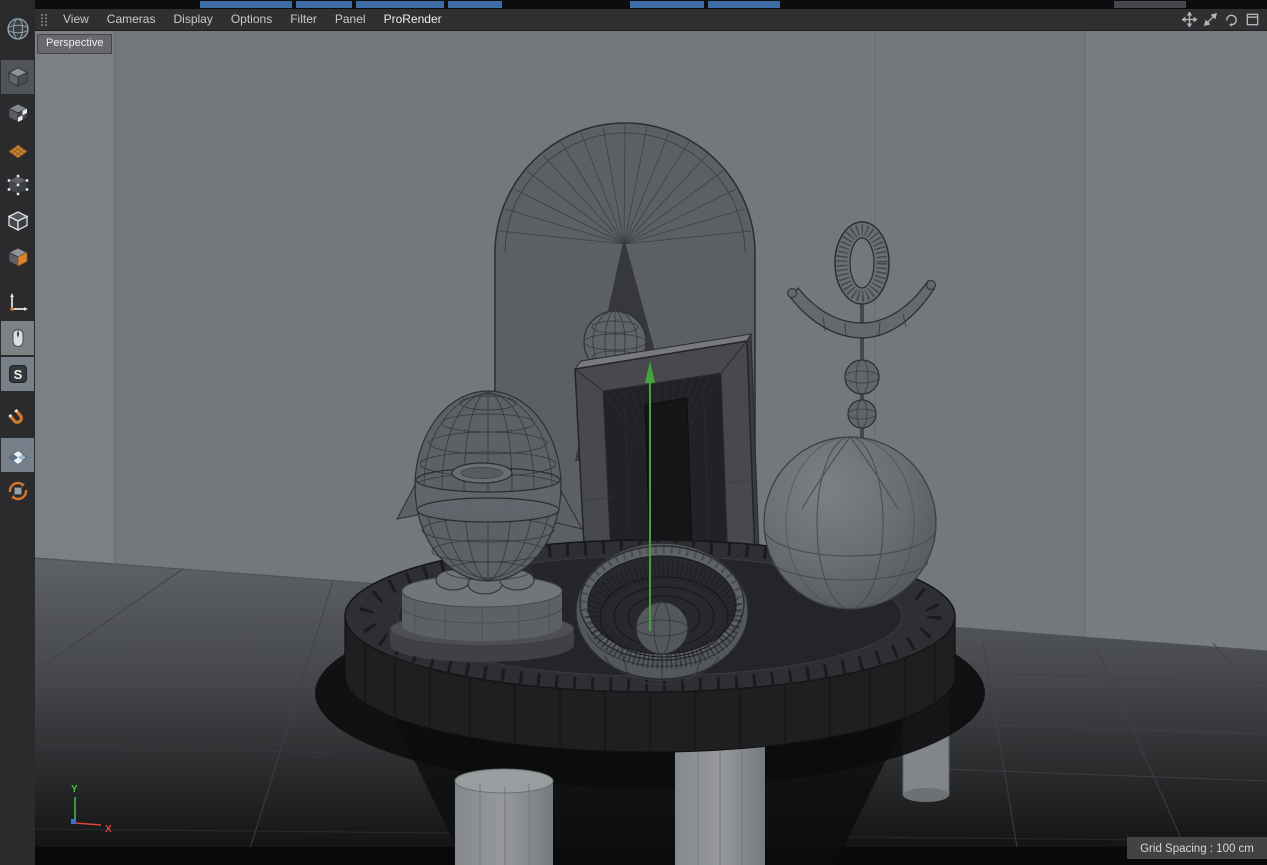 The height and width of the screenshot is (865, 1267). What do you see at coordinates (17, 455) in the screenshot?
I see `quantize-mode-icon` at bounding box center [17, 455].